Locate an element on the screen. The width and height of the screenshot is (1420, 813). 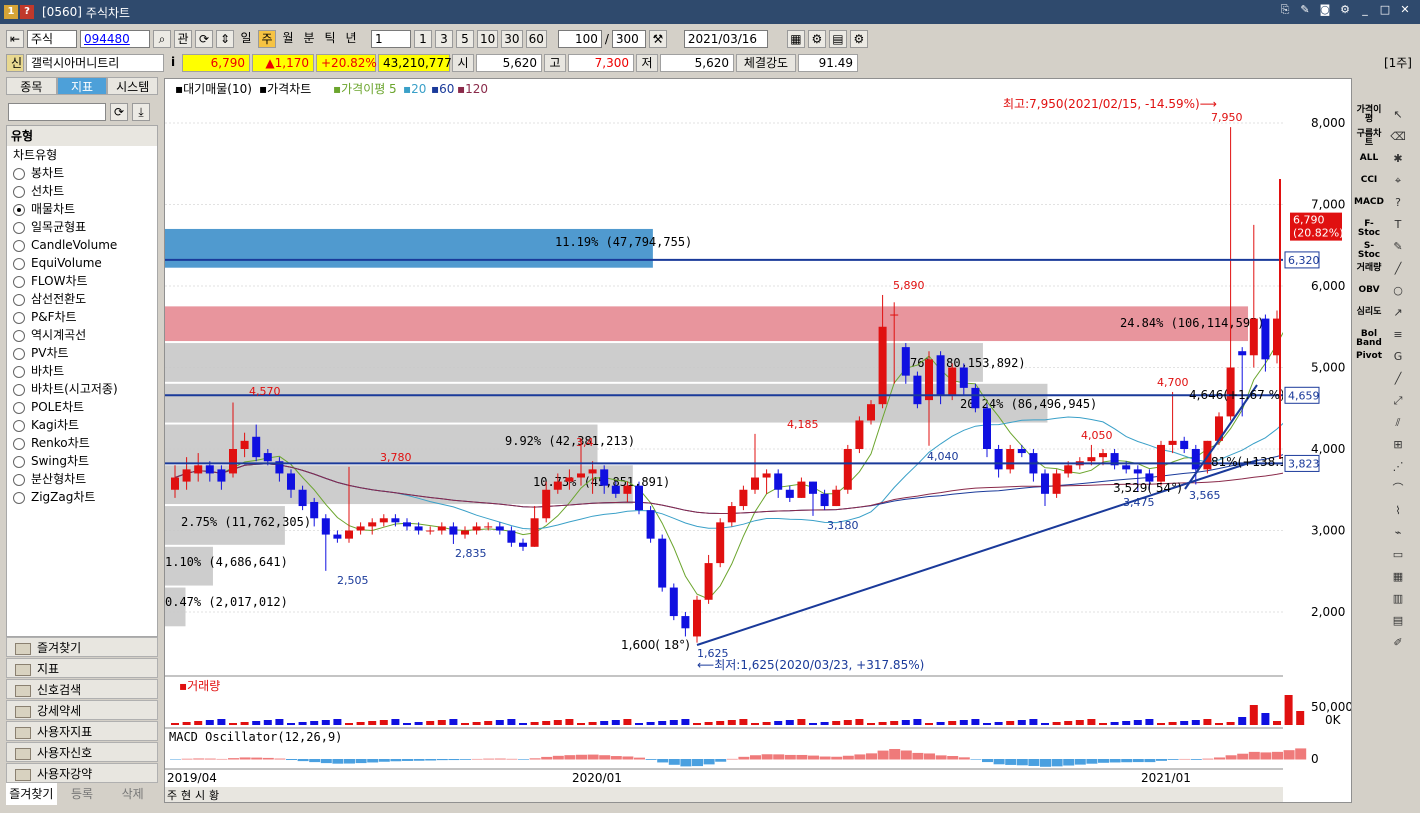
chart-type-option: CandleVolume is located at coordinates (82, 245).